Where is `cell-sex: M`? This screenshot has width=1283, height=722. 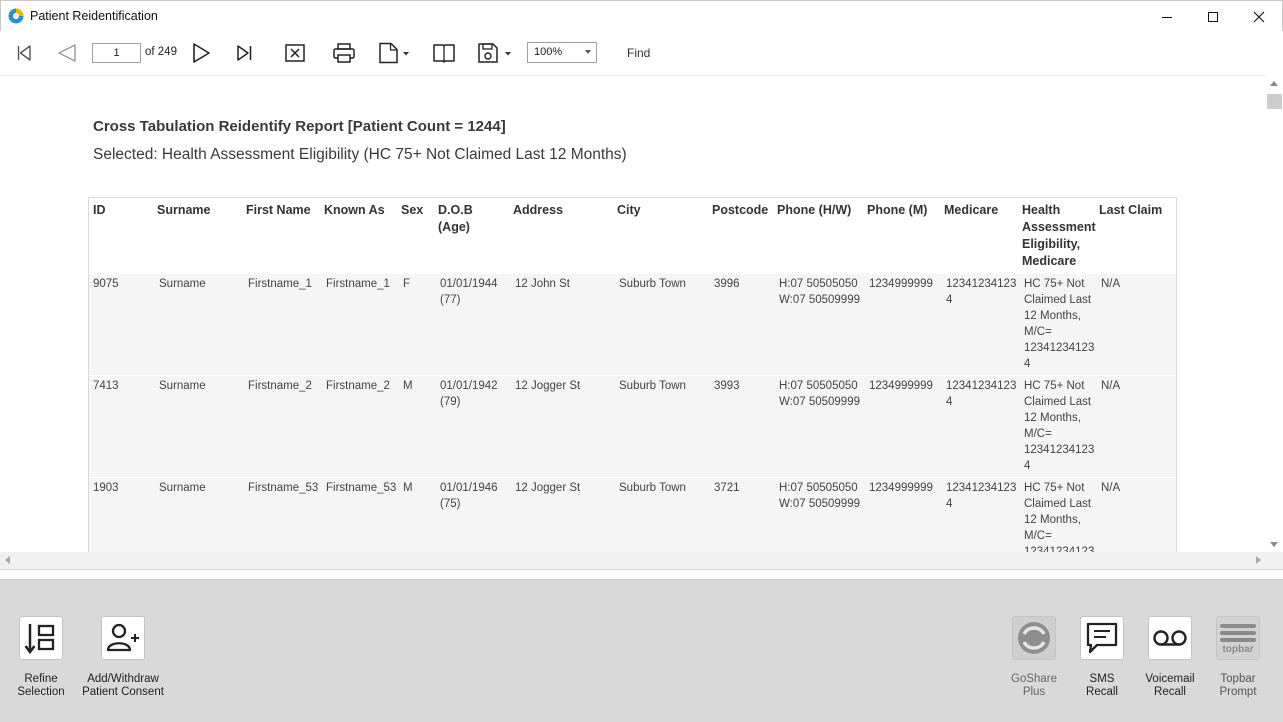
cell-sex: M is located at coordinates (408, 386).